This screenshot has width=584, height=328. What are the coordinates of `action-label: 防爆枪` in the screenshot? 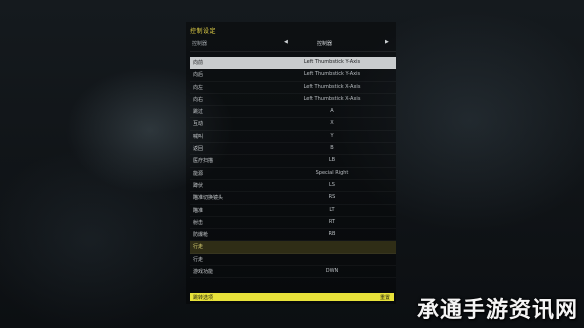 It's located at (201, 235).